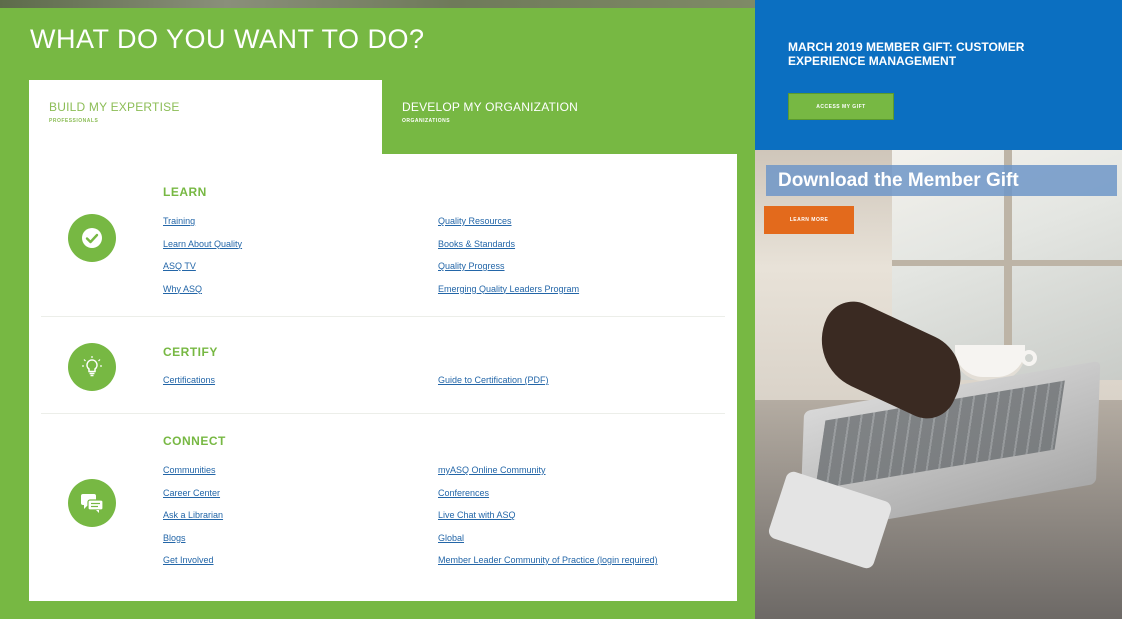 Image resolution: width=1122 pixels, height=619 pixels. I want to click on list-item: Quality Resources, so click(508, 222).